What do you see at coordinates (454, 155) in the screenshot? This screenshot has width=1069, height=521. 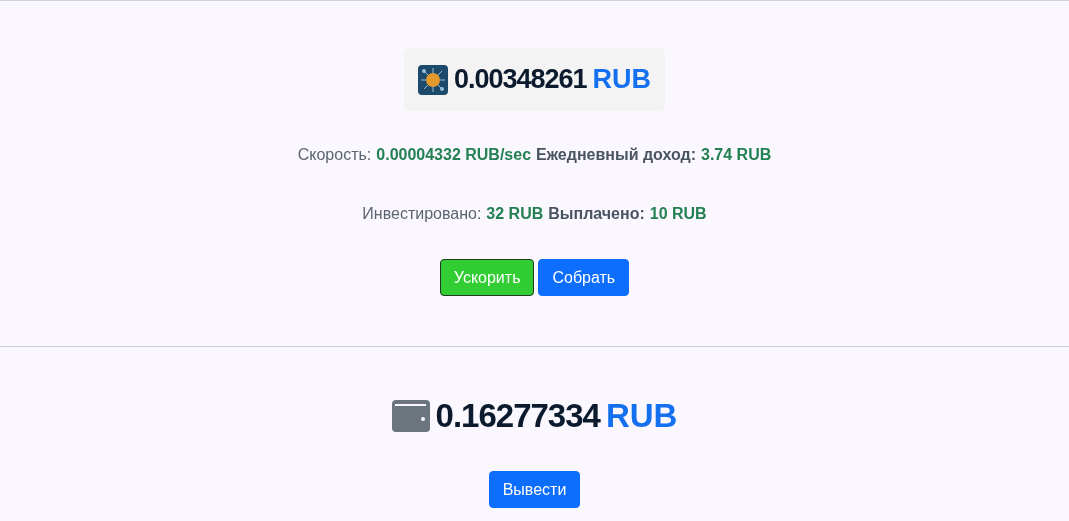 I see `stat-value: 0.00004332 RUB/sec` at bounding box center [454, 155].